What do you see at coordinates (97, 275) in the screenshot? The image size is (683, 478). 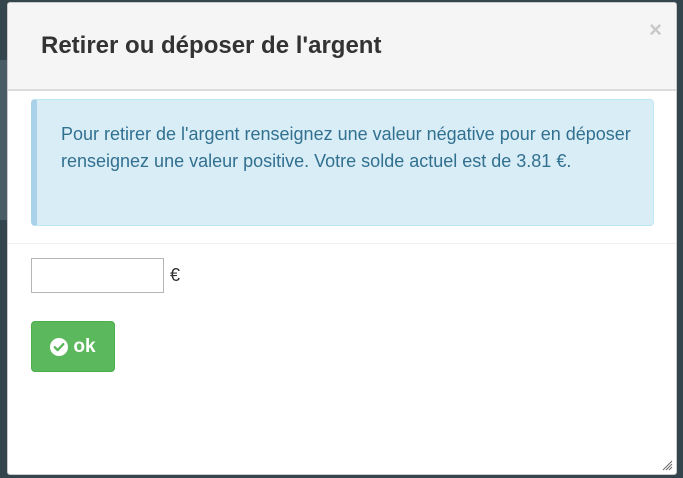 I see `amount-input` at bounding box center [97, 275].